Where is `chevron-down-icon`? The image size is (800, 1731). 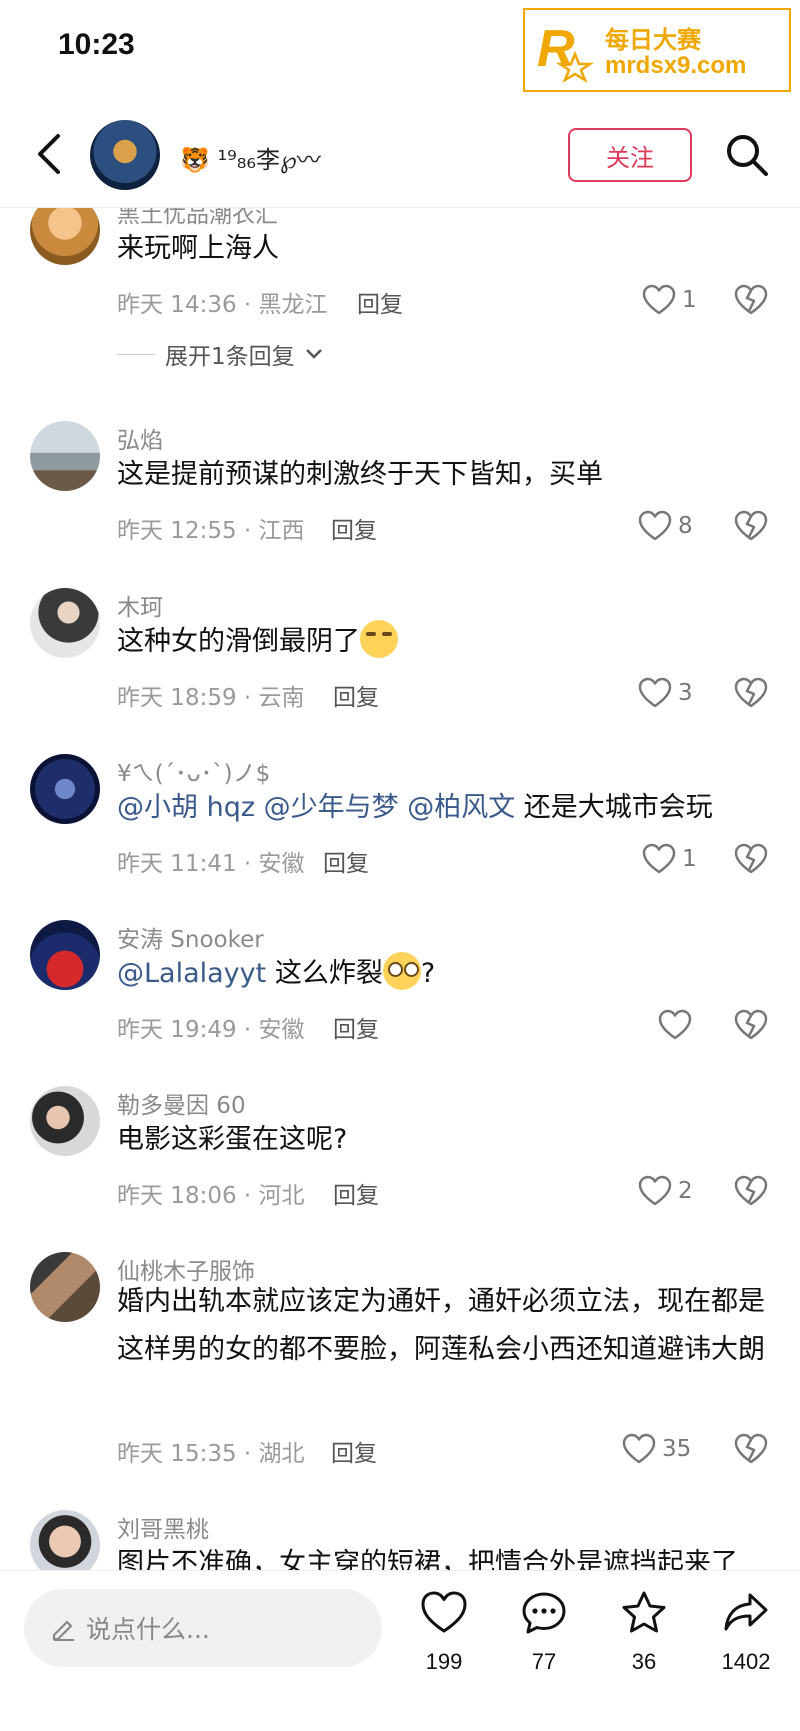 chevron-down-icon is located at coordinates (313, 354).